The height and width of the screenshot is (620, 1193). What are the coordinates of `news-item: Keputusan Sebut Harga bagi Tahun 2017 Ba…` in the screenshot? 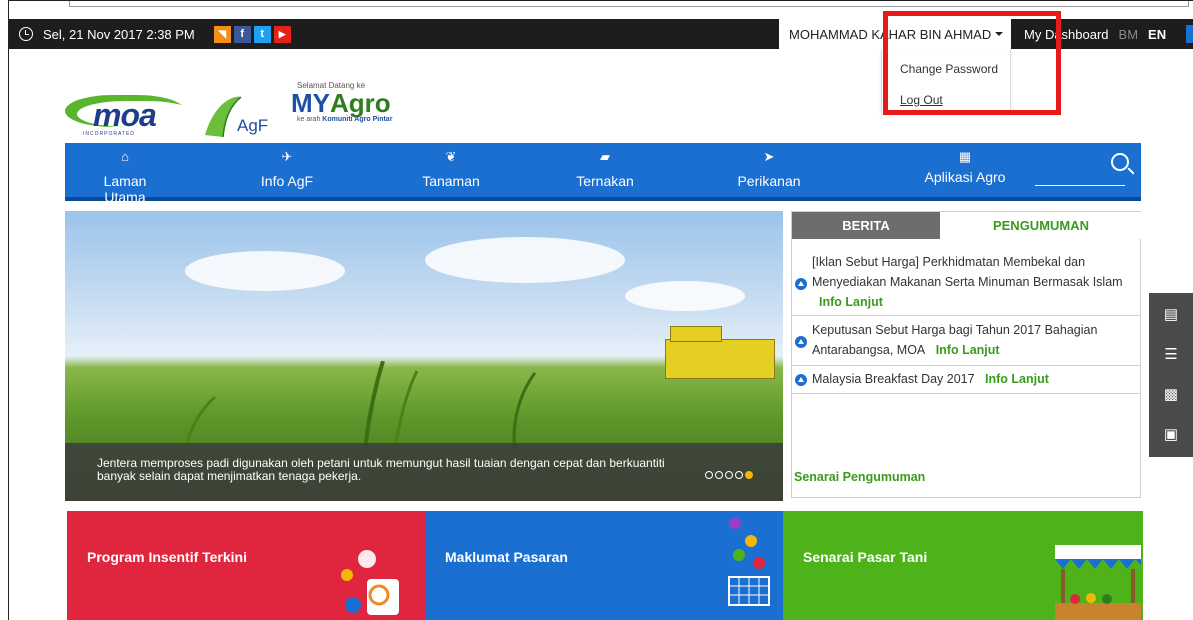 It's located at (966, 341).